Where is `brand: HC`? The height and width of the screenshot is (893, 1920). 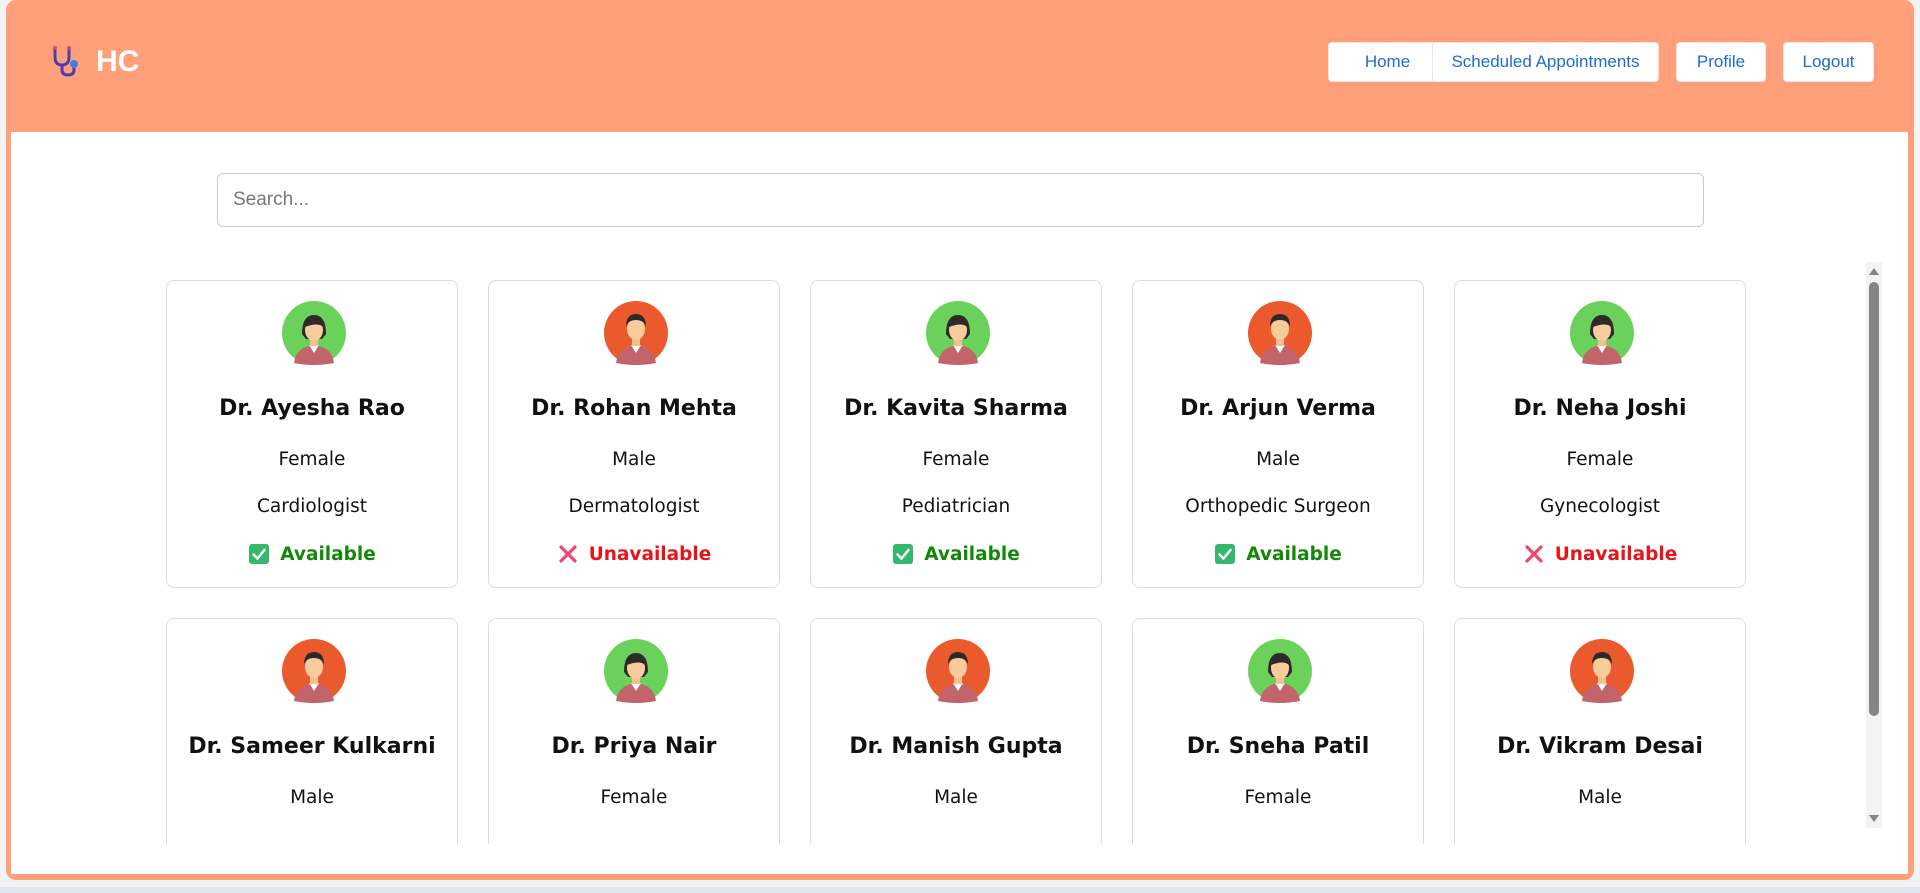 brand: HC is located at coordinates (93, 62).